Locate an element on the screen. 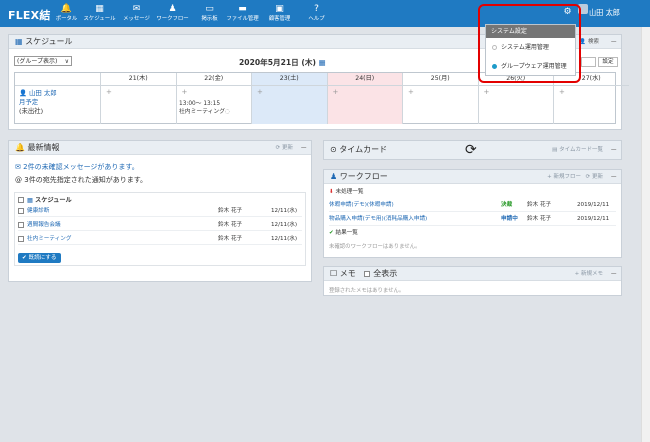 This screenshot has height=442, width=650. person-plan-link: 月予定 is located at coordinates (28, 102).